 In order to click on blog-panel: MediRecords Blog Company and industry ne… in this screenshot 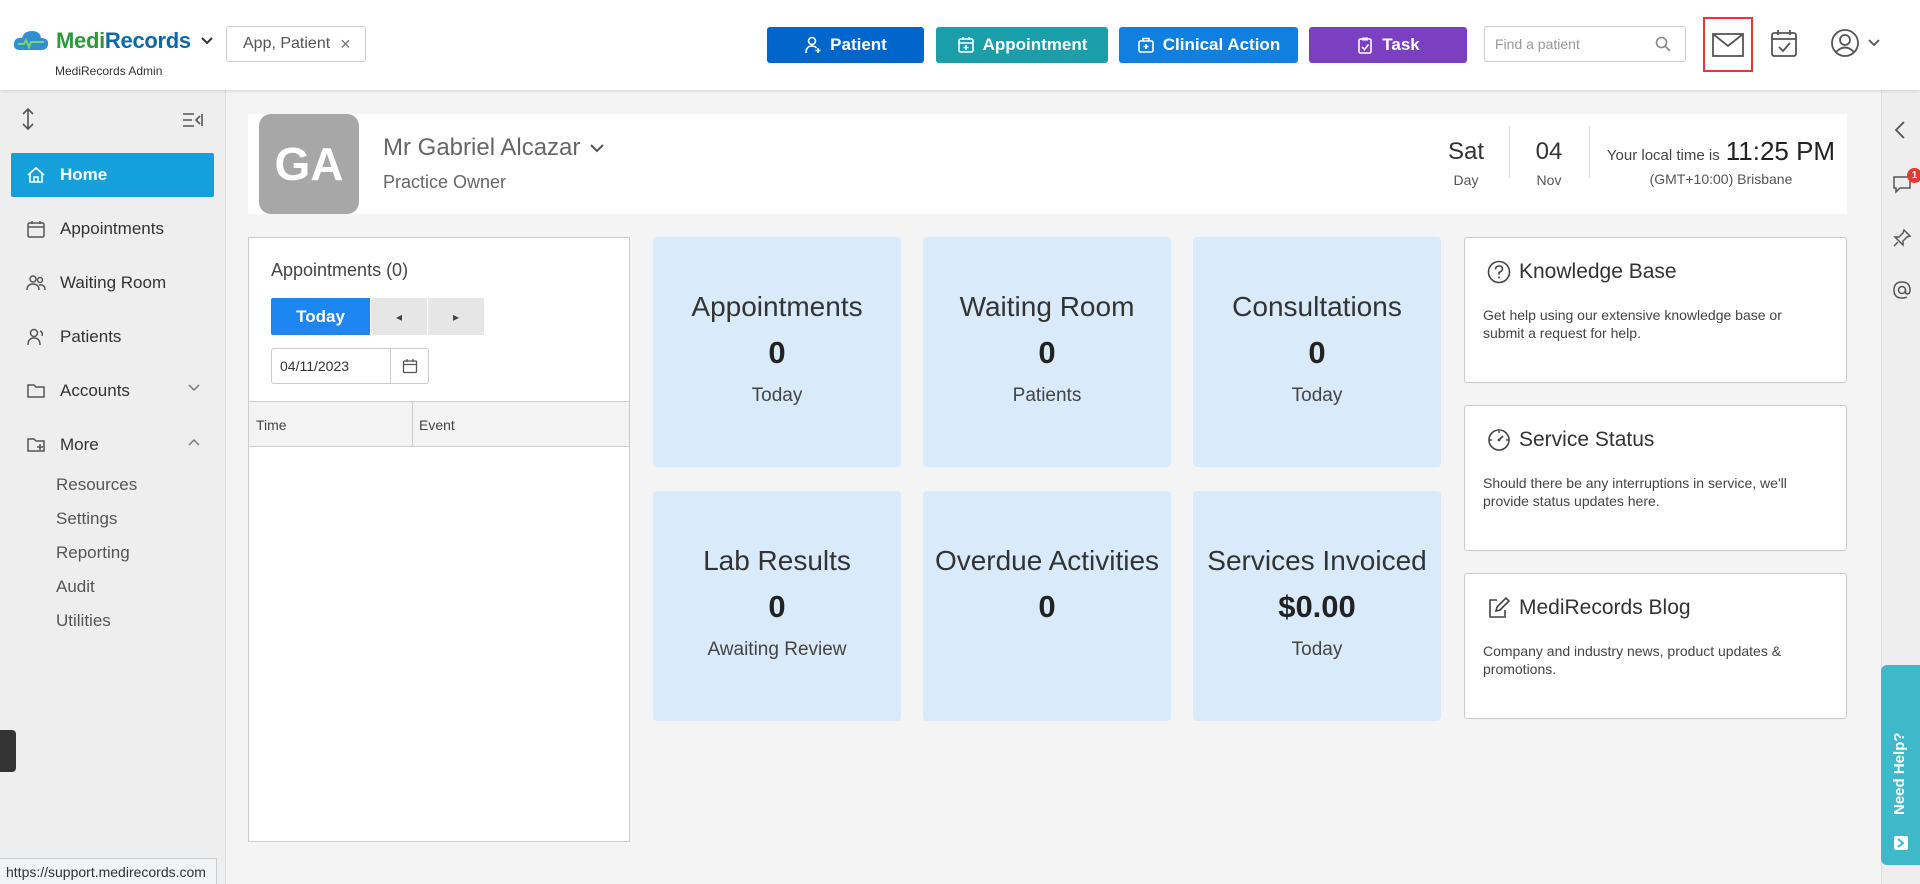, I will do `click(1655, 646)`.